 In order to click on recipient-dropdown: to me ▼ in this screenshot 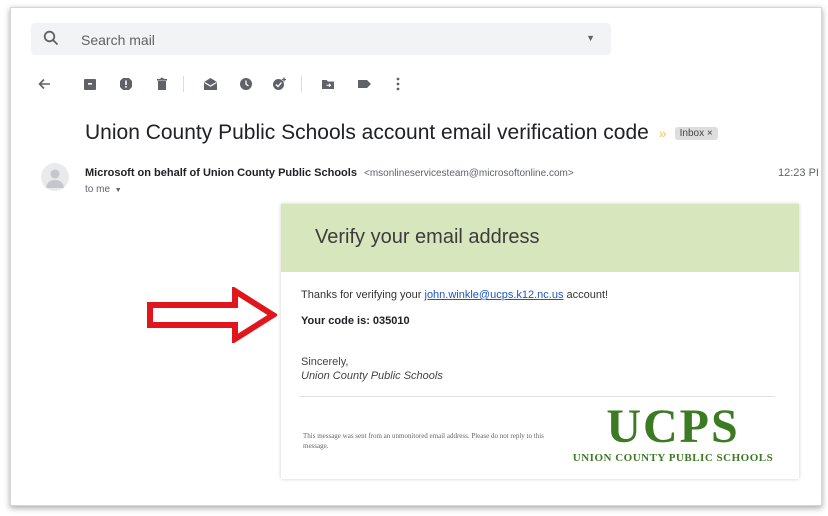, I will do `click(103, 189)`.